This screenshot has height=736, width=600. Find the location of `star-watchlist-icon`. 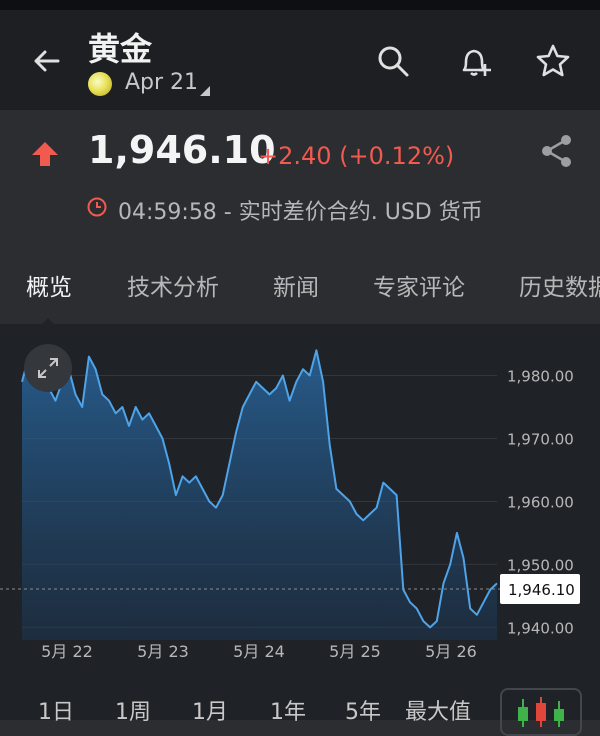

star-watchlist-icon is located at coordinates (553, 61).